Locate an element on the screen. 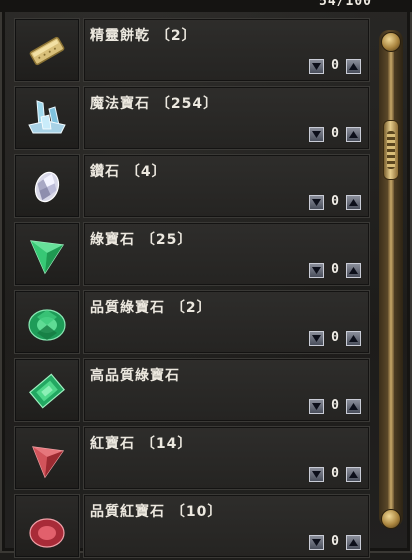  list-item: 綠寶石 〔25〕 0 is located at coordinates (191, 255).